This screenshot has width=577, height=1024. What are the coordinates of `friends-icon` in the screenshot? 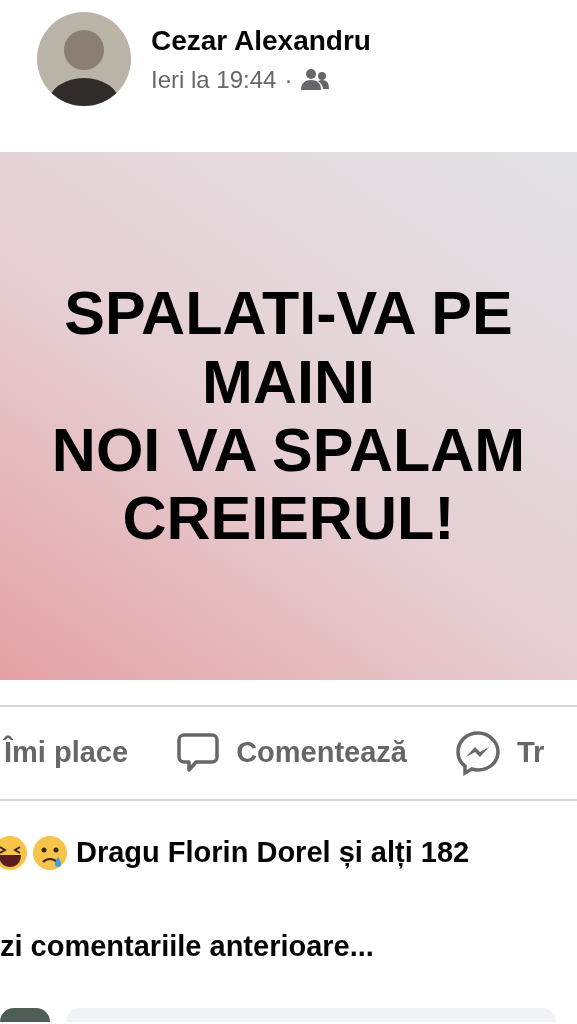 It's located at (315, 80).